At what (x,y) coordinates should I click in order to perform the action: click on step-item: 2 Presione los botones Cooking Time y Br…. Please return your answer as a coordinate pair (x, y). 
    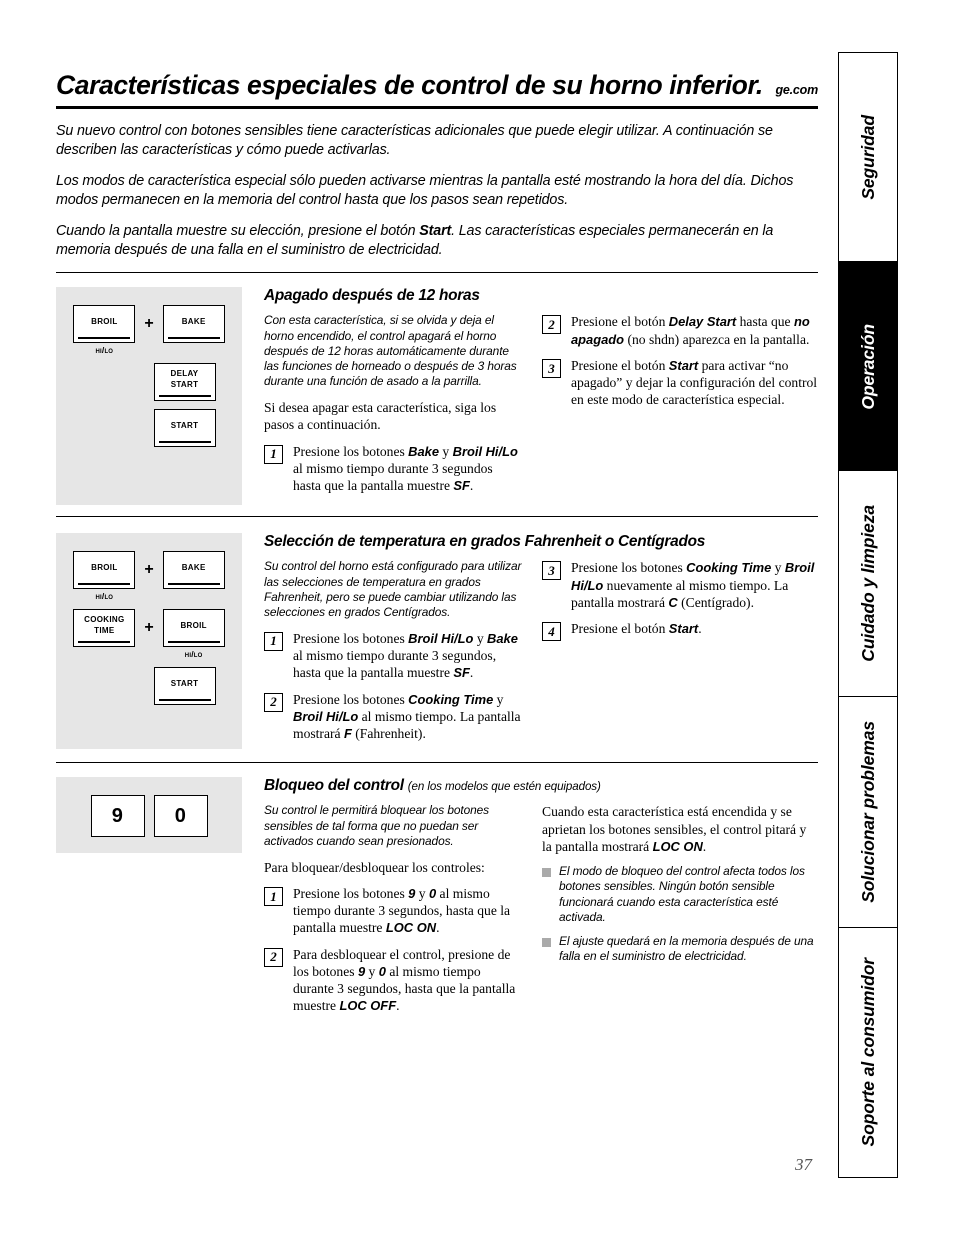
    Looking at the image, I should click on (394, 717).